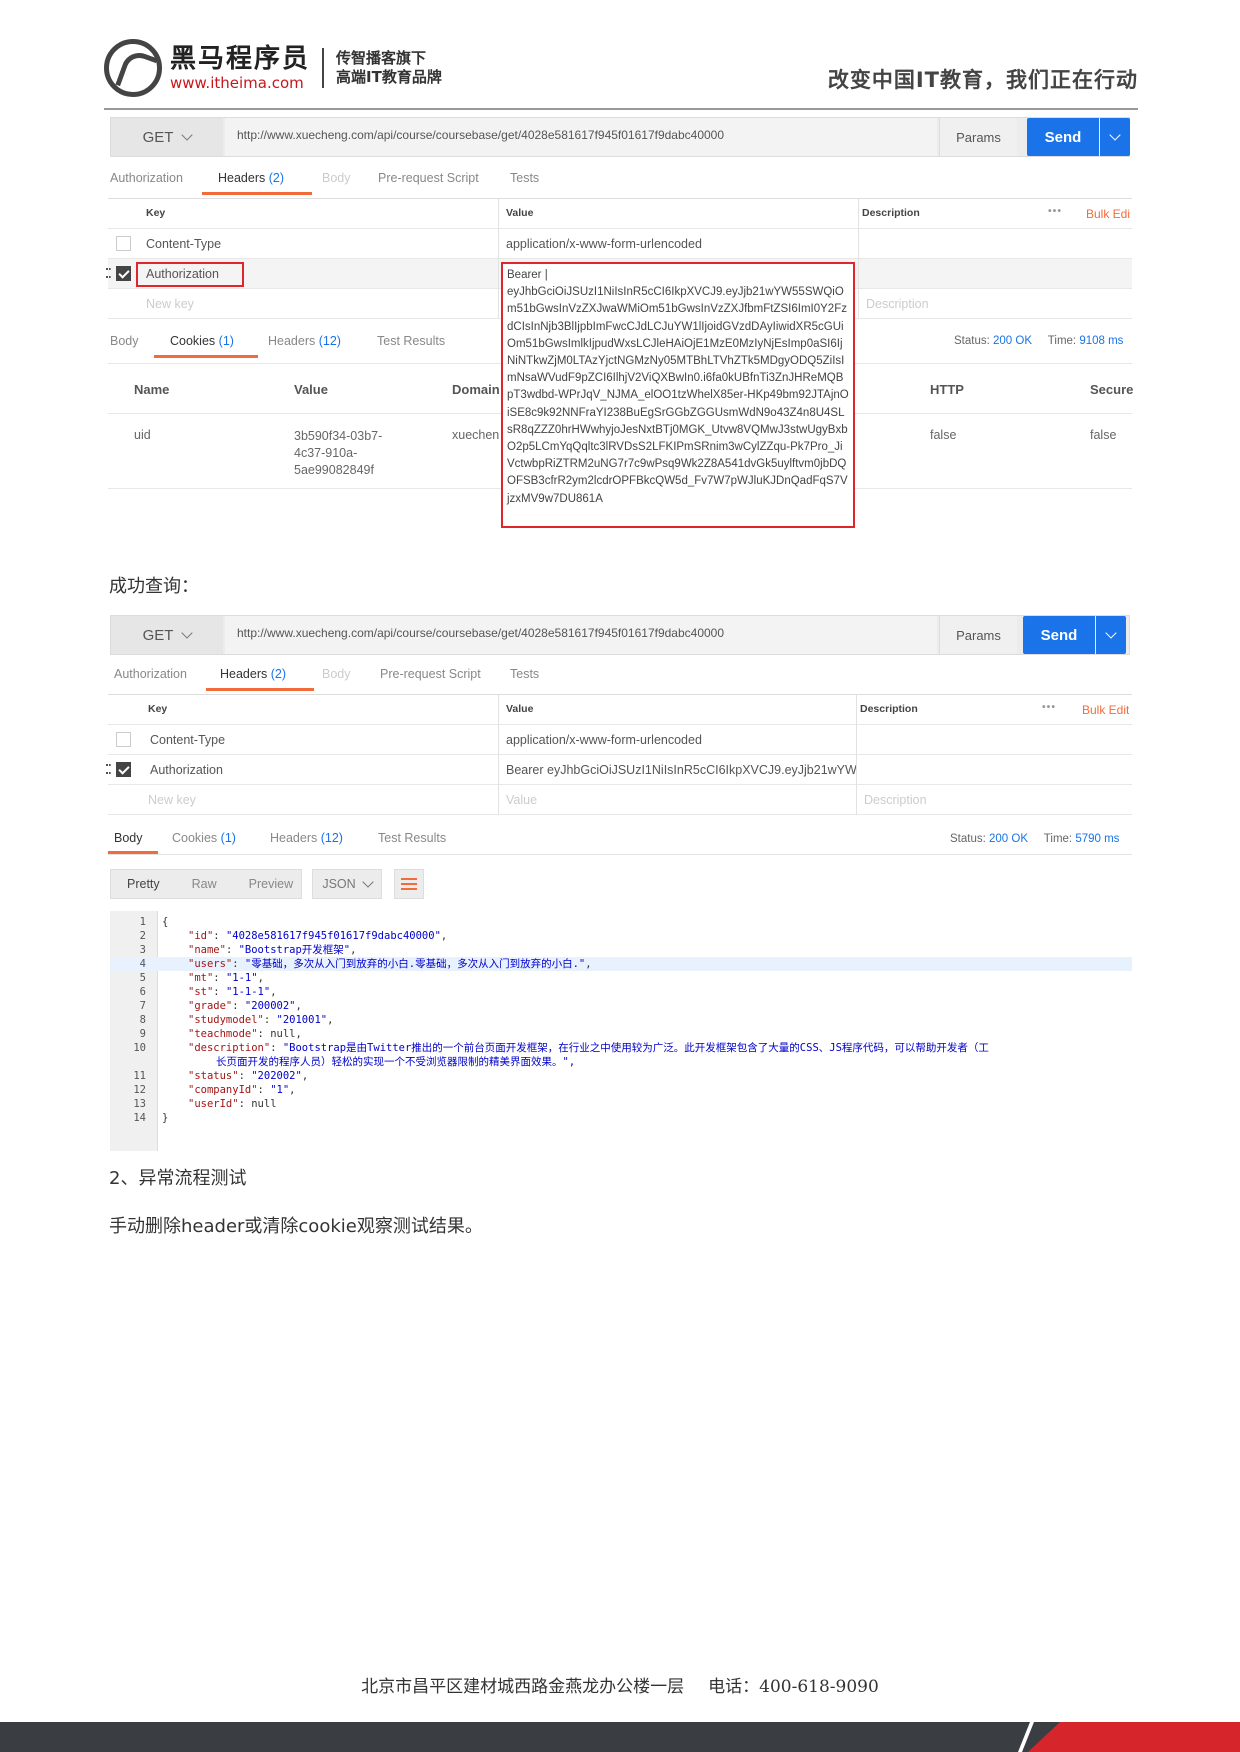 The width and height of the screenshot is (1240, 1752). What do you see at coordinates (232, 1104) in the screenshot?
I see `code-text: "userId": null` at bounding box center [232, 1104].